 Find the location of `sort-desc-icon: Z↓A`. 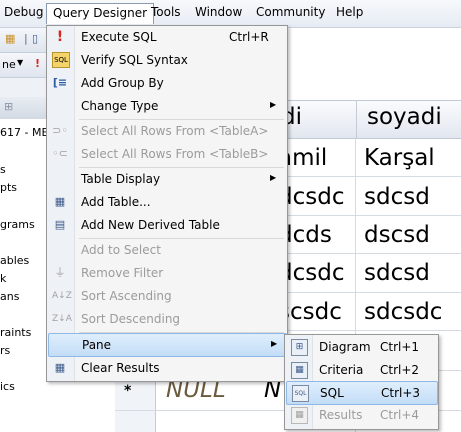

sort-desc-icon: Z↓A is located at coordinates (62, 319).